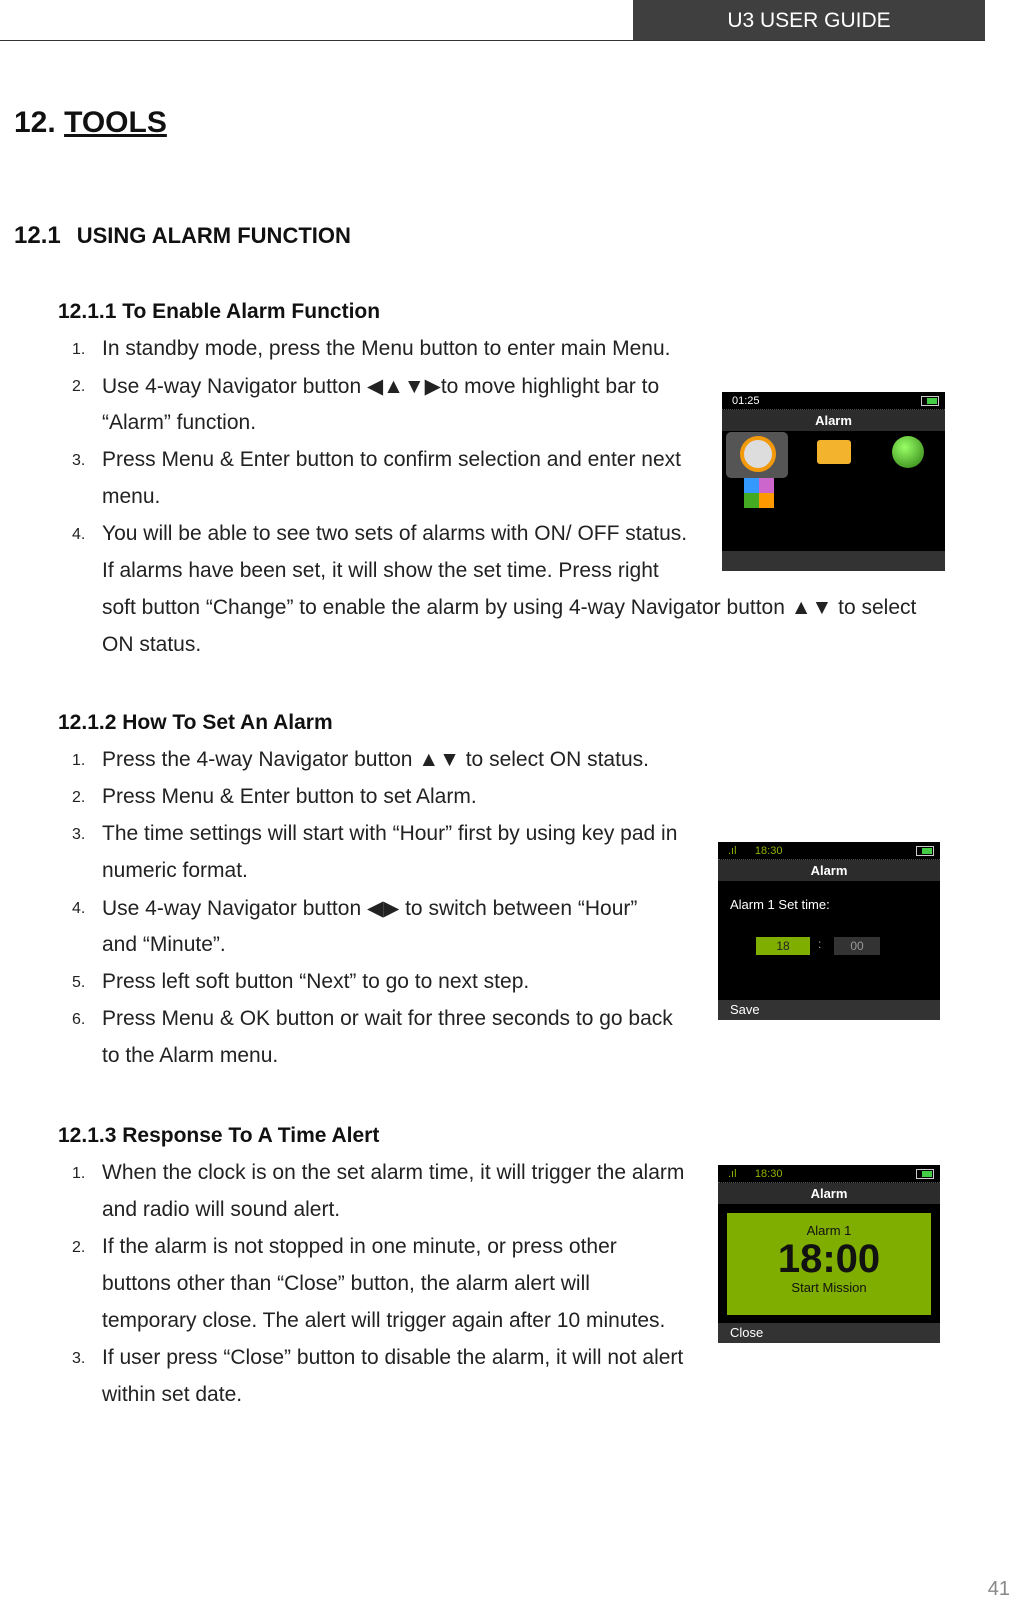 This screenshot has width=1018, height=1601. Describe the element at coordinates (857, 946) in the screenshot. I see `minute-field: 00` at that location.